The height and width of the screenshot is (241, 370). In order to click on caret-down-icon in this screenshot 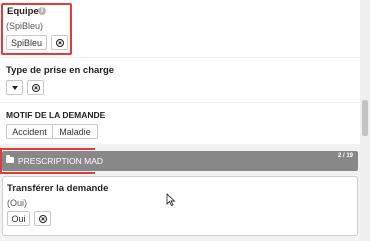, I will do `click(14, 87)`.